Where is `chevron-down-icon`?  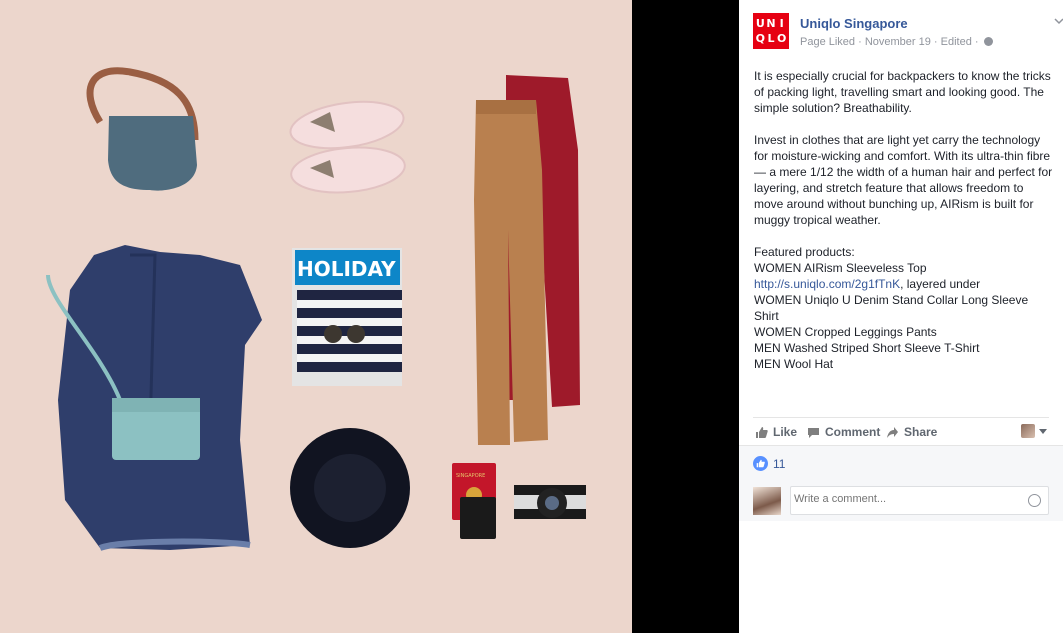 chevron-down-icon is located at coordinates (1058, 21).